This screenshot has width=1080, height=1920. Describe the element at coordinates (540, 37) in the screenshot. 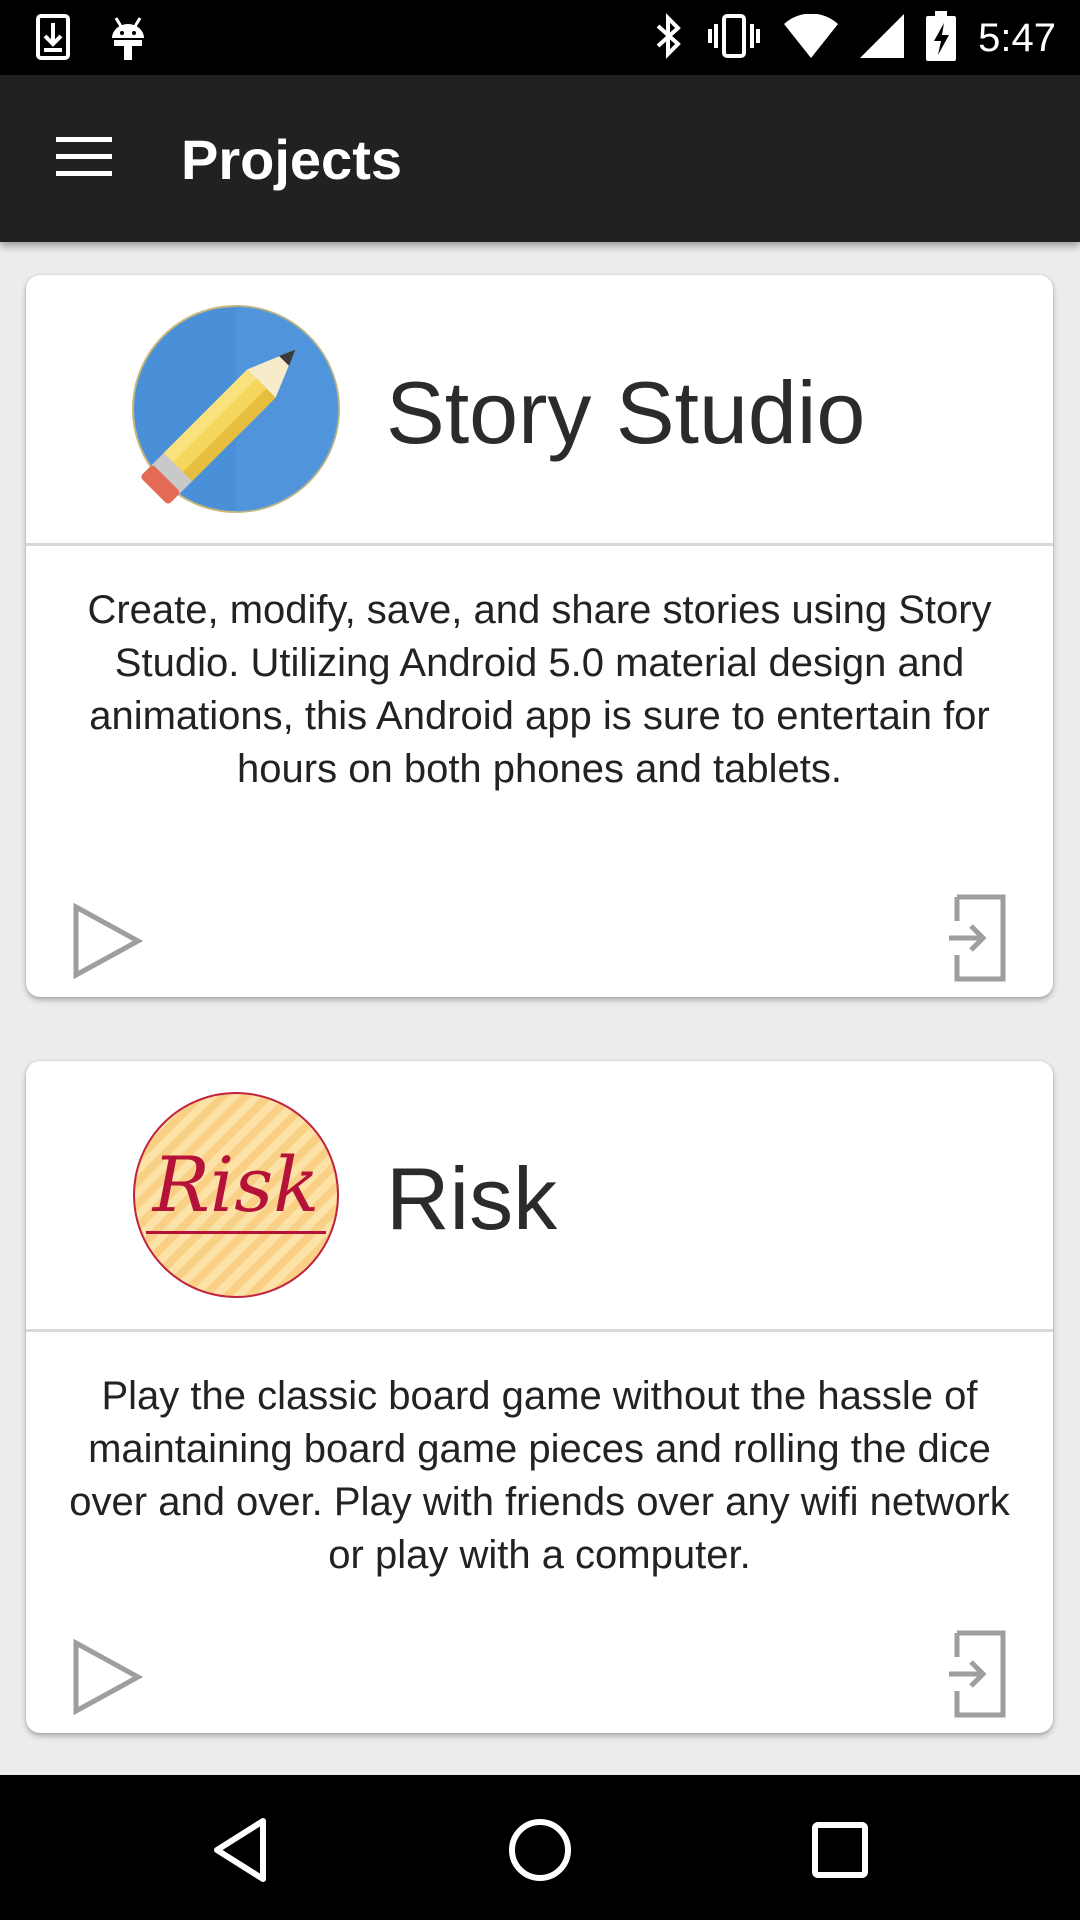

I see `status-bar: 5:47` at that location.